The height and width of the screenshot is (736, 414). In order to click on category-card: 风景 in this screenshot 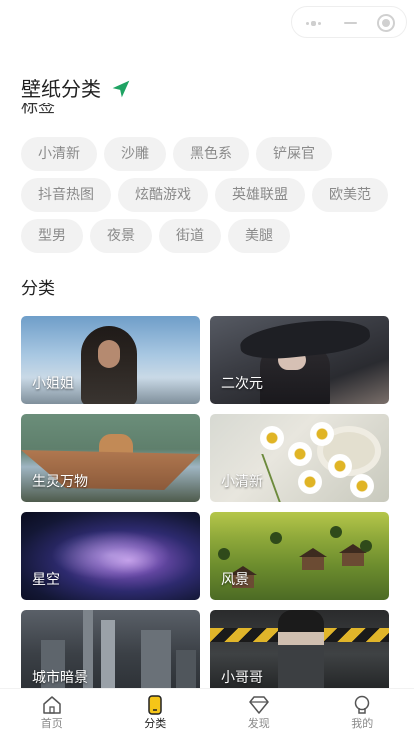, I will do `click(299, 556)`.